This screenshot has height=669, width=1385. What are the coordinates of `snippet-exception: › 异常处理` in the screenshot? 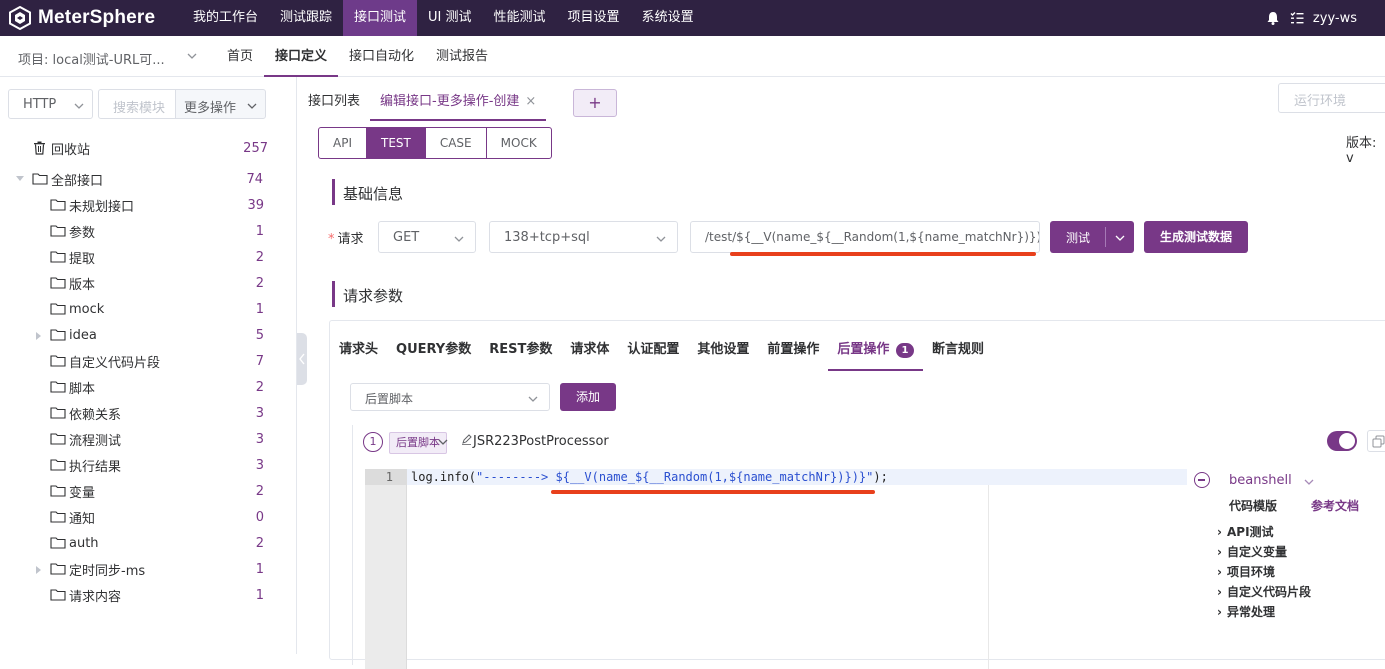 It's located at (1246, 611).